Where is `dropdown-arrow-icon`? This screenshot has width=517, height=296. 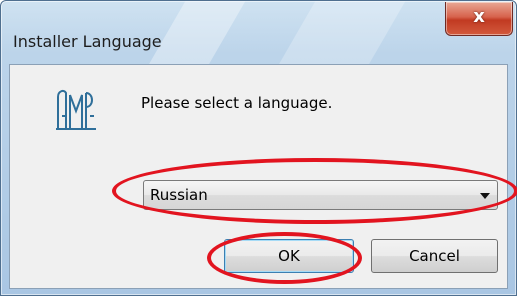 dropdown-arrow-icon is located at coordinates (485, 196).